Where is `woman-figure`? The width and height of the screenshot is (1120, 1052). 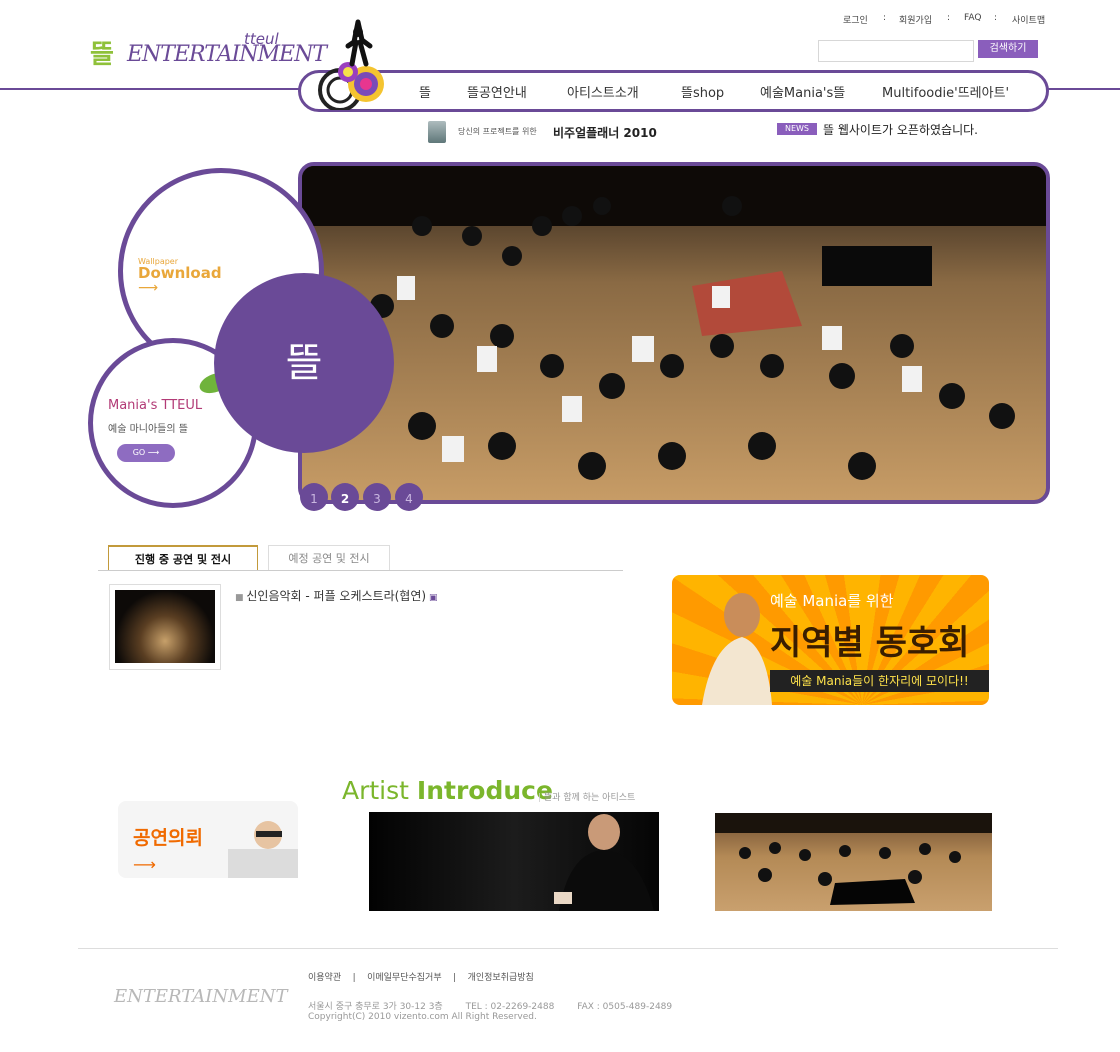 woman-figure is located at coordinates (737, 649).